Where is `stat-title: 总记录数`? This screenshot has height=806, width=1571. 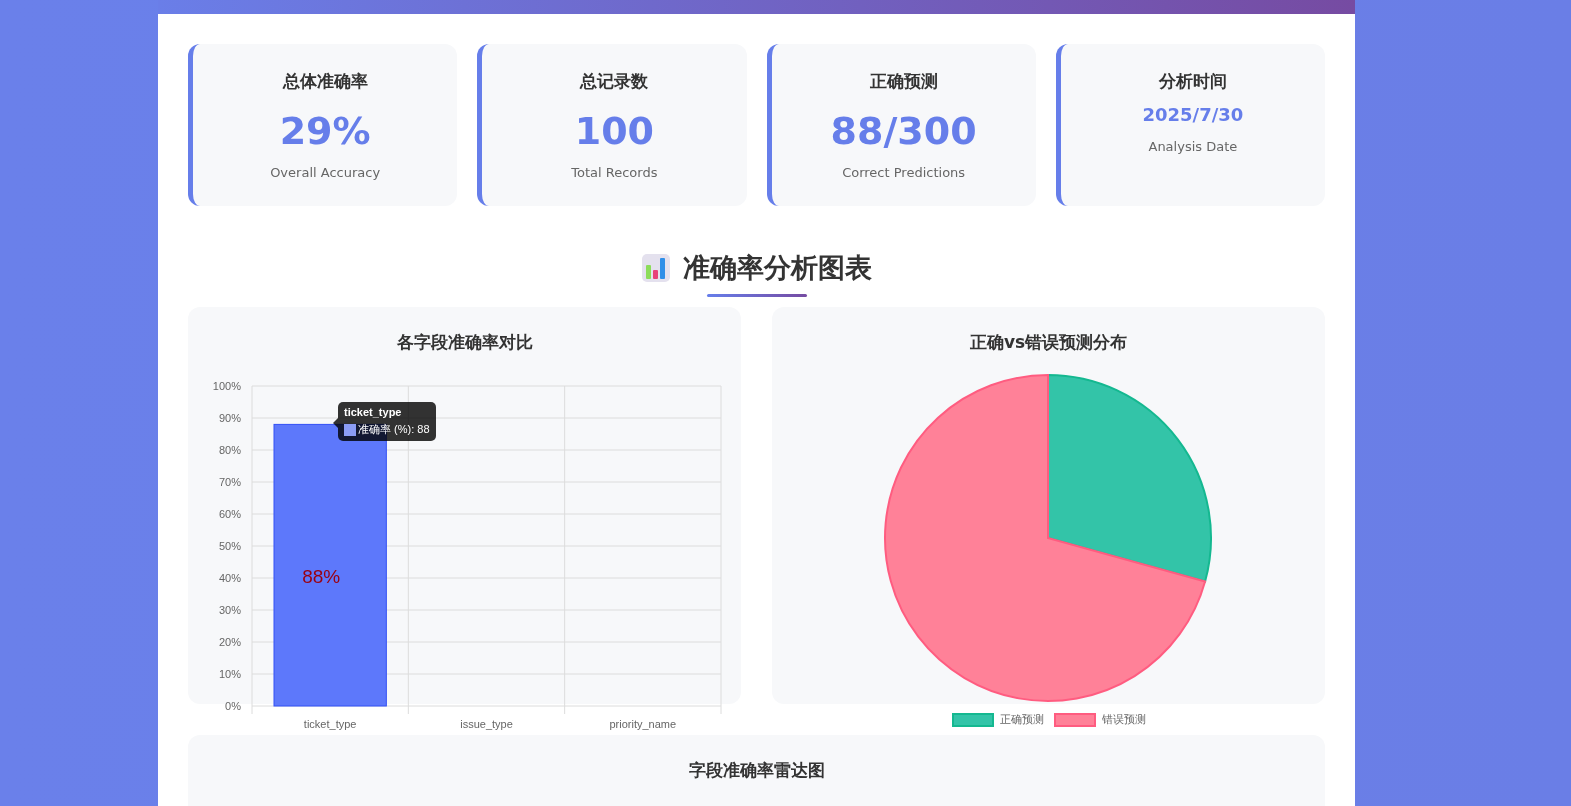
stat-title: 总记录数 is located at coordinates (614, 81).